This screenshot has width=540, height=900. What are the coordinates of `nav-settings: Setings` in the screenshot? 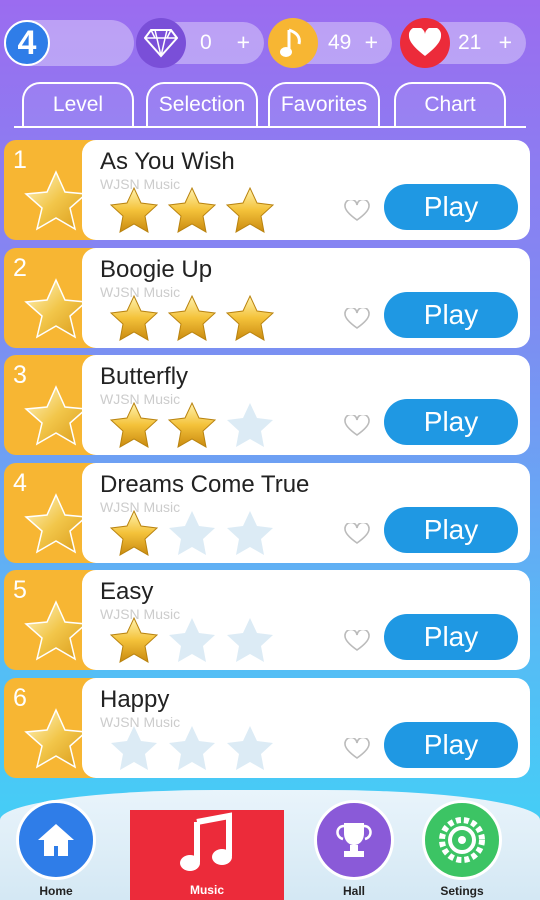 It's located at (462, 849).